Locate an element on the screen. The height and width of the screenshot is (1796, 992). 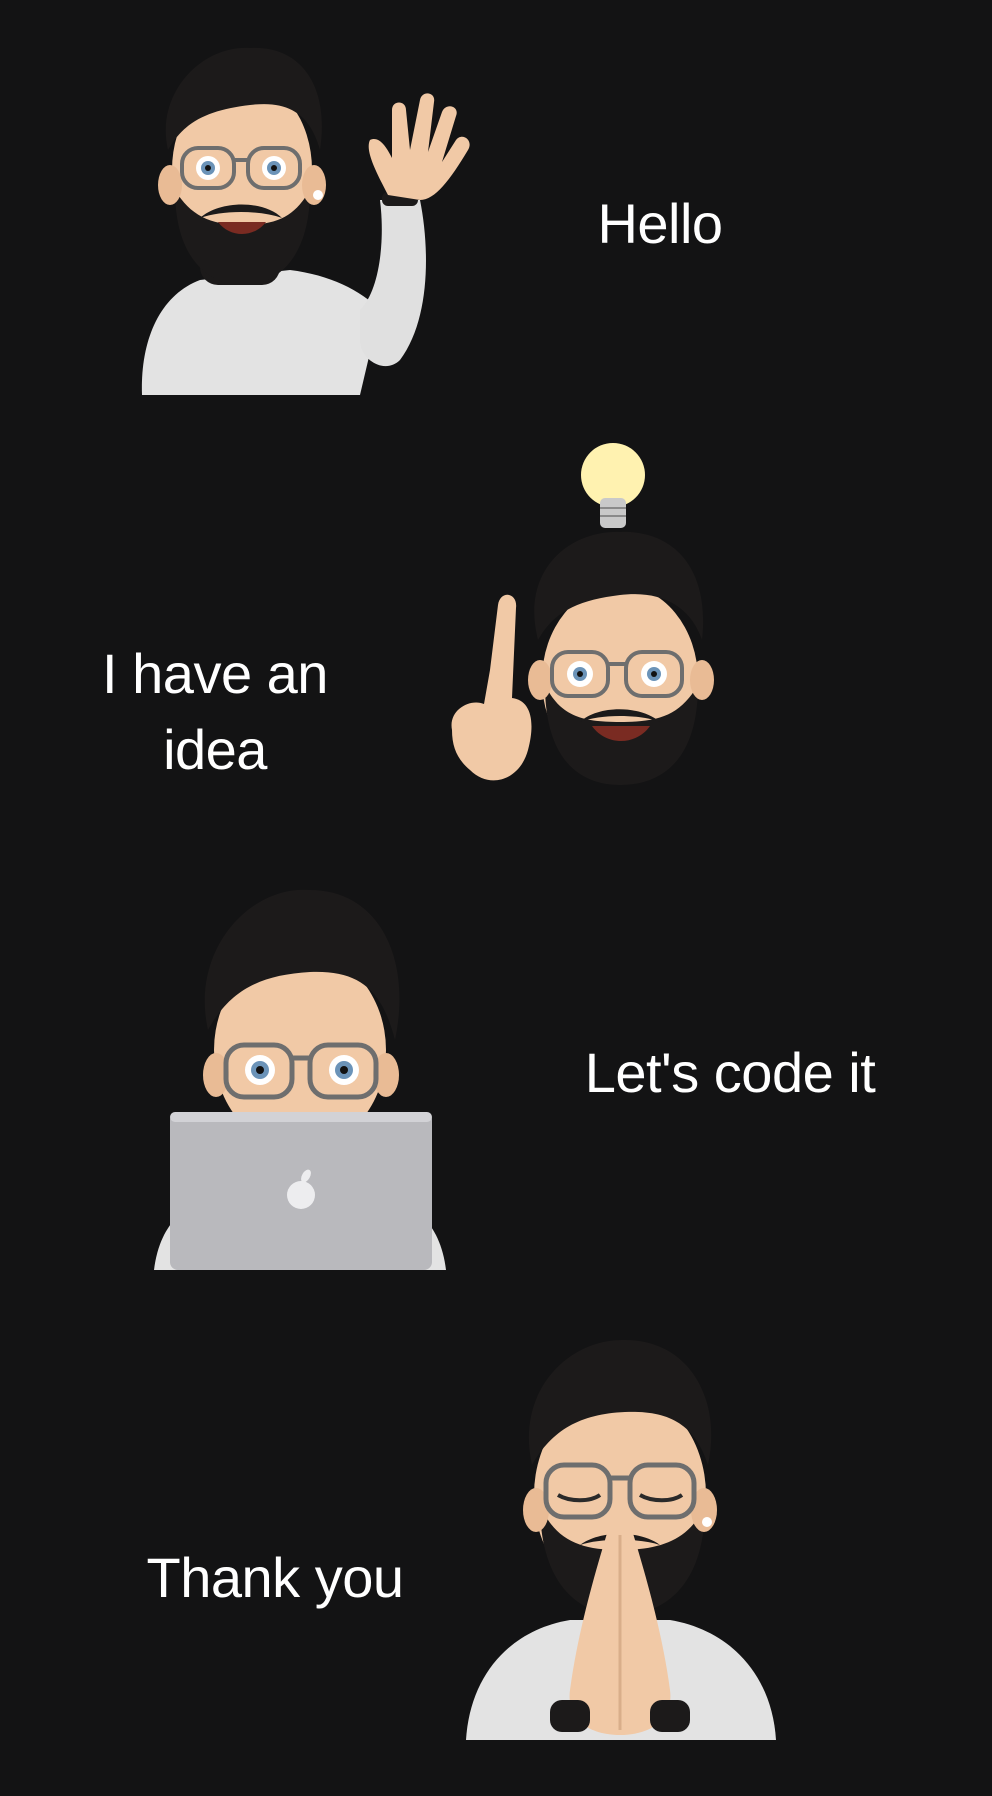
waving-memoji is located at coordinates (300, 217).